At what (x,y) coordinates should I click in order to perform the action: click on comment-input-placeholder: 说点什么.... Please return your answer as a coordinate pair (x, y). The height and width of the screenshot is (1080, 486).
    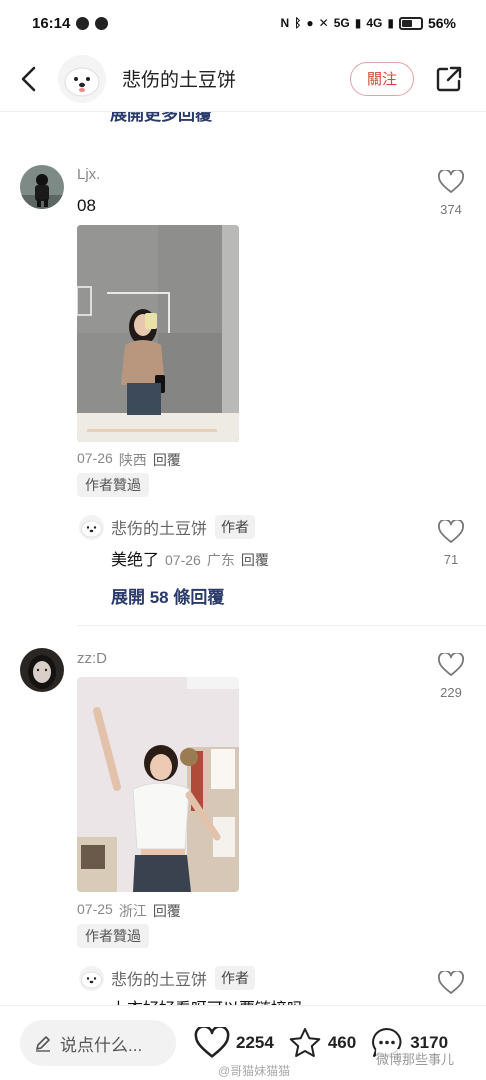
    Looking at the image, I should click on (101, 1045).